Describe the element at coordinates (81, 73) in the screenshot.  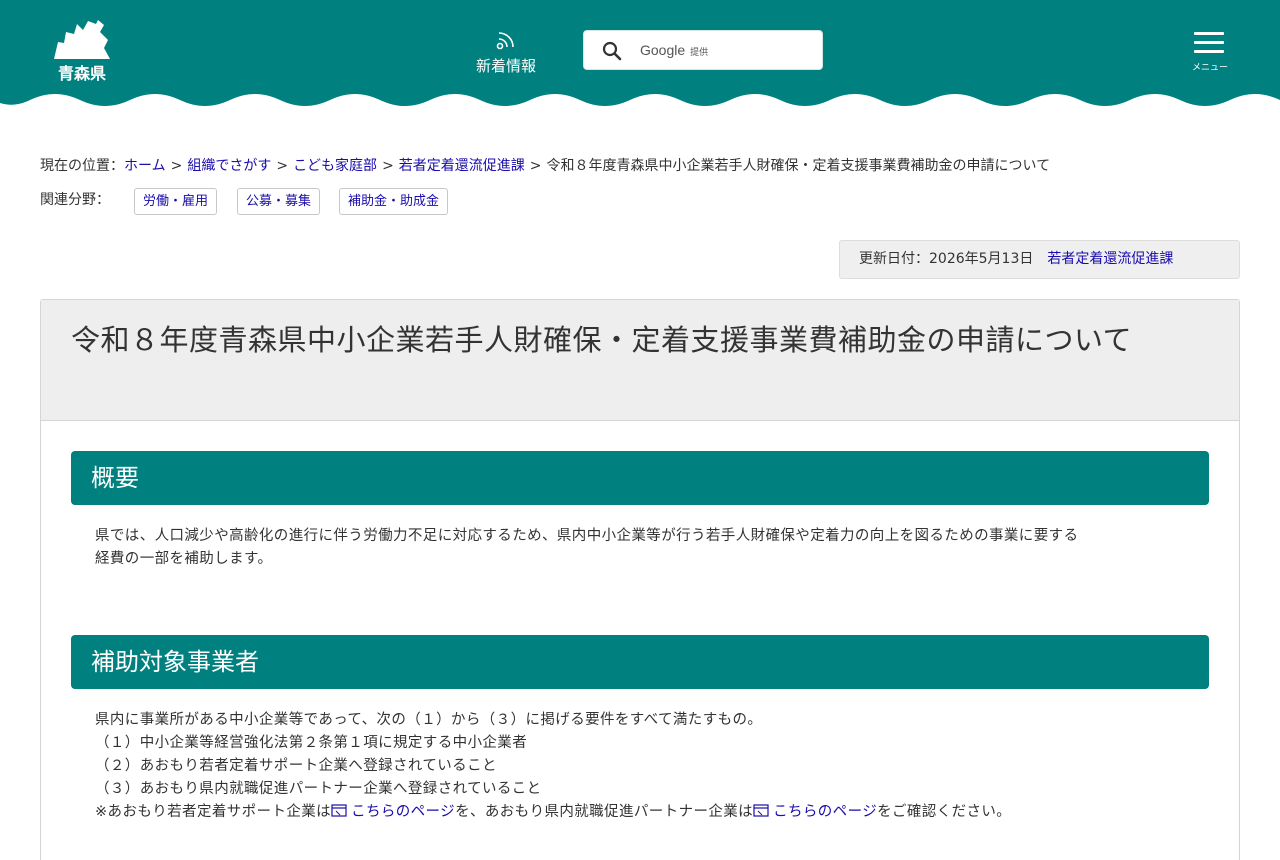
I see `logo-text: 青森県` at that location.